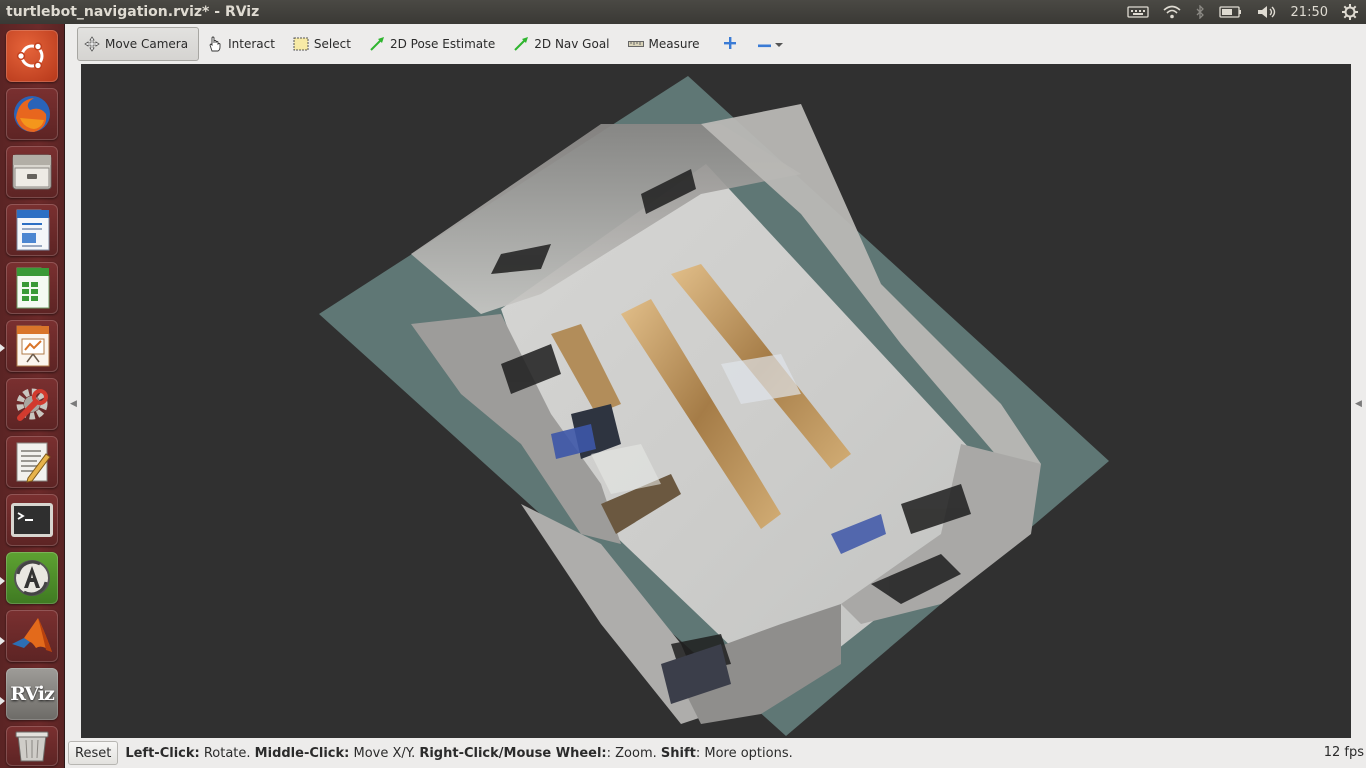  What do you see at coordinates (133, 12) in the screenshot?
I see `window-title: turtlebot_navigation.rviz* - RViz` at bounding box center [133, 12].